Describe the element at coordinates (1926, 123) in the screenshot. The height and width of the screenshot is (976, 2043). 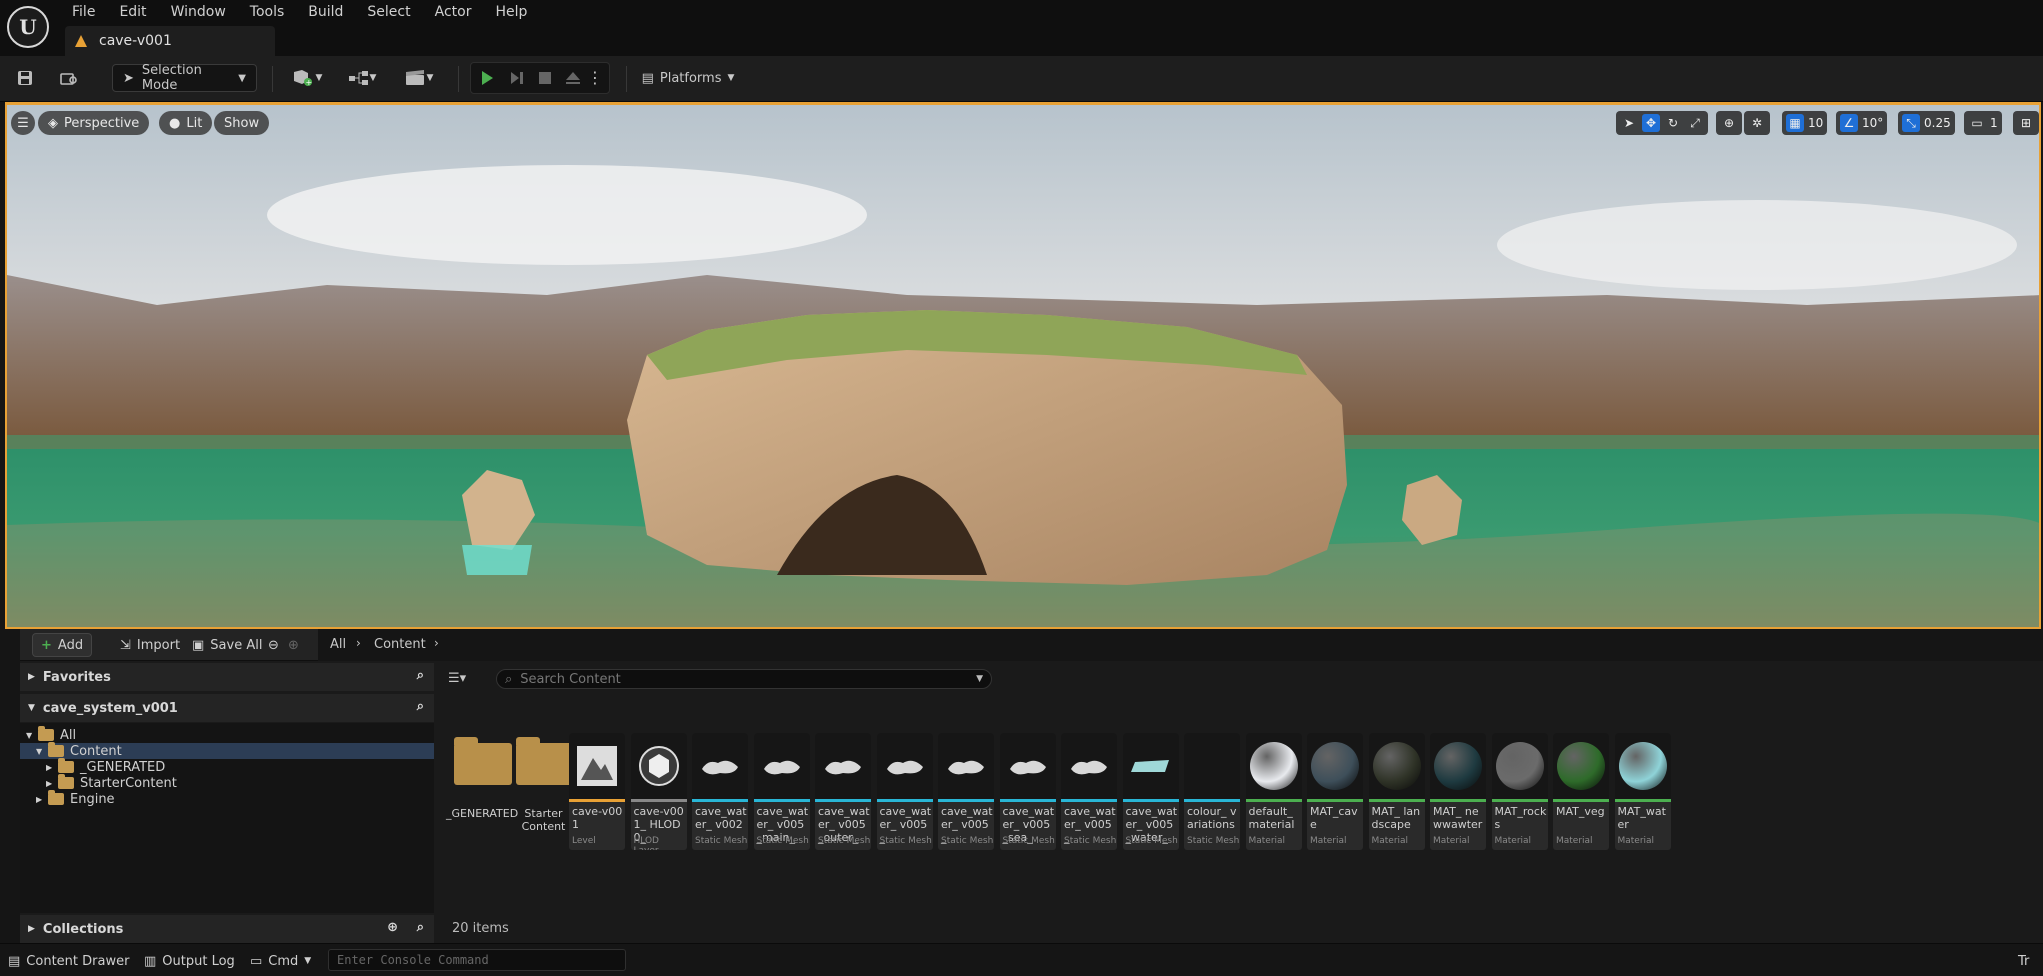
I see `scale-snap-control: ⤡ 0.25` at that location.